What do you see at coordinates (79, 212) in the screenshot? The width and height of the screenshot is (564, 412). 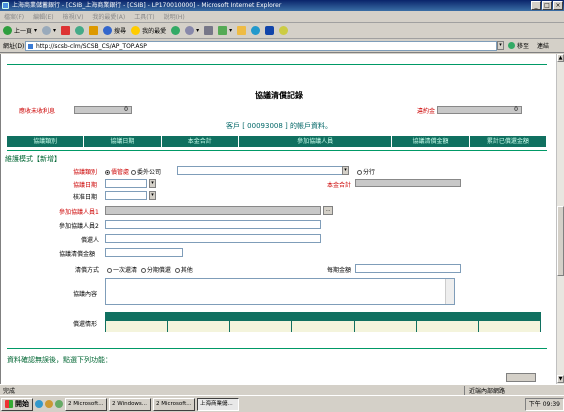 I see `participant1-label: 參加協議人員1` at bounding box center [79, 212].